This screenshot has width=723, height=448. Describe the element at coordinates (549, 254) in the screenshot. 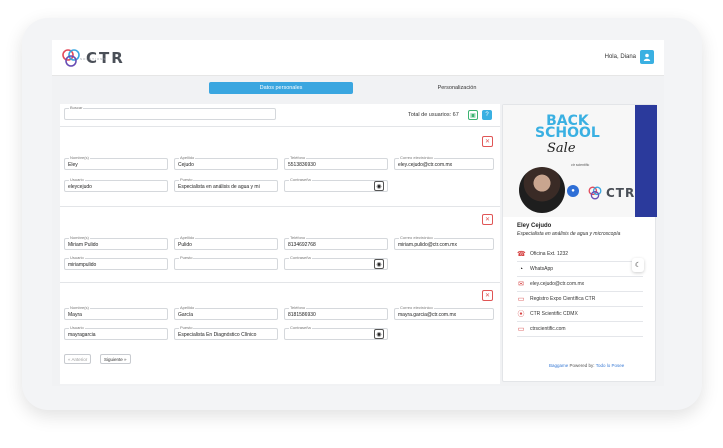

I see `contact-text: Oficina Ext. 1232` at that location.